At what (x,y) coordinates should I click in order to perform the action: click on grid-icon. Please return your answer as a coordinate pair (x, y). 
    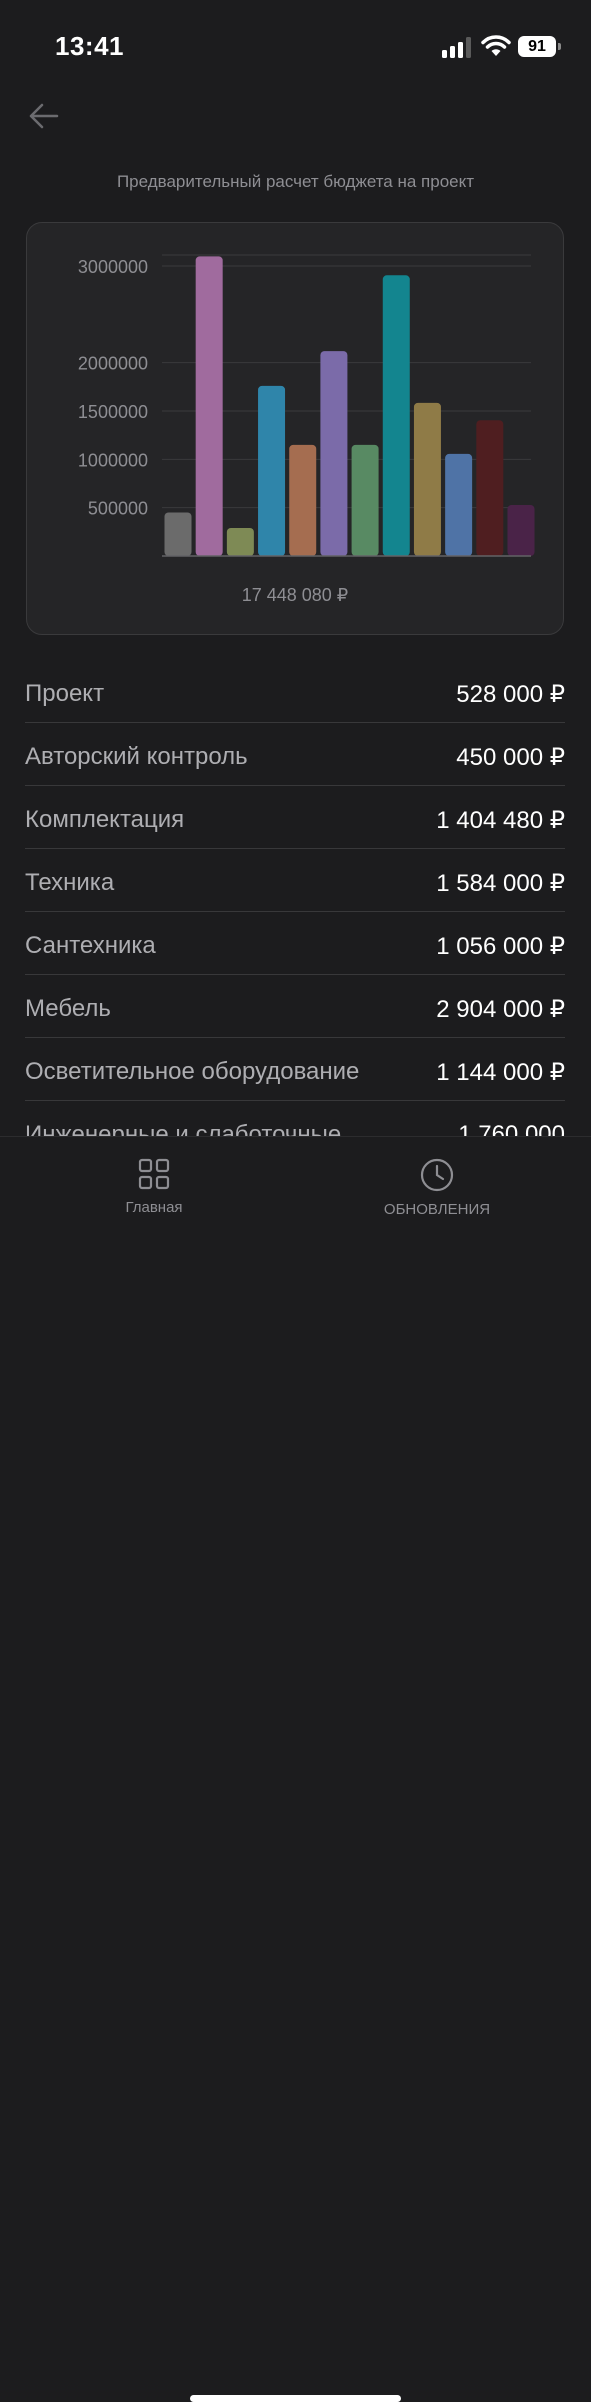
    Looking at the image, I should click on (154, 1174).